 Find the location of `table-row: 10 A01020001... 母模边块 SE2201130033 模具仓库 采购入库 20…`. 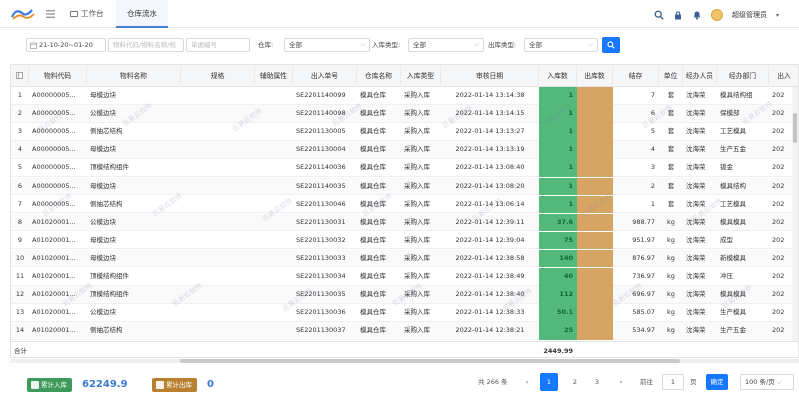

table-row: 10 A01020001... 母模边块 SE2201130033 模具仓库 采购入库 20… is located at coordinates (404, 258).